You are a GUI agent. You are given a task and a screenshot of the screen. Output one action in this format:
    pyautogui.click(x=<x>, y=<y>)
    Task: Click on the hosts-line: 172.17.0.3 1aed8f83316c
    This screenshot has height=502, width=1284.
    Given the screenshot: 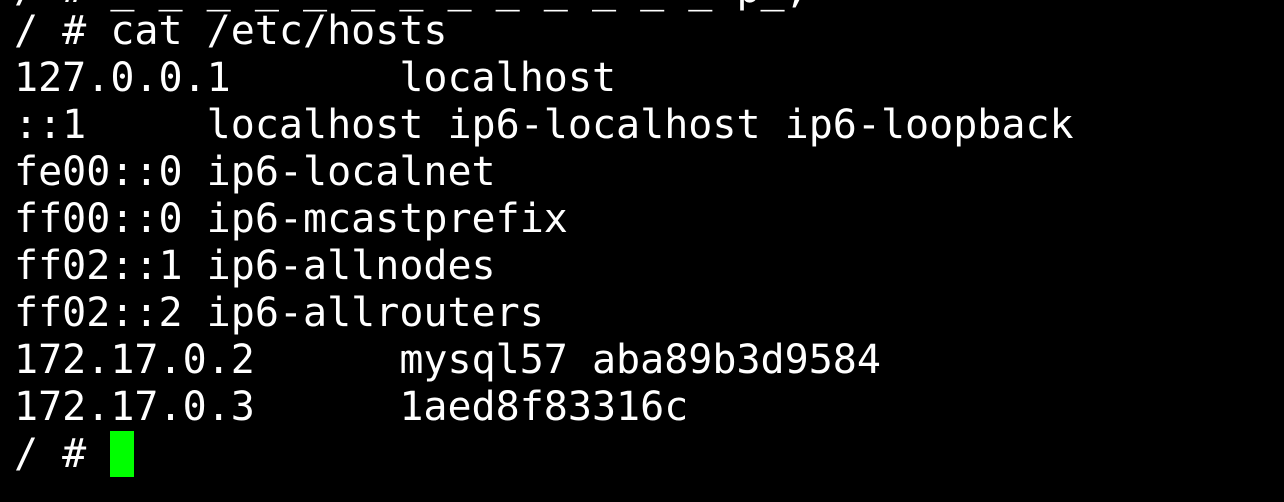 What is the action you would take?
    pyautogui.click(x=351, y=407)
    